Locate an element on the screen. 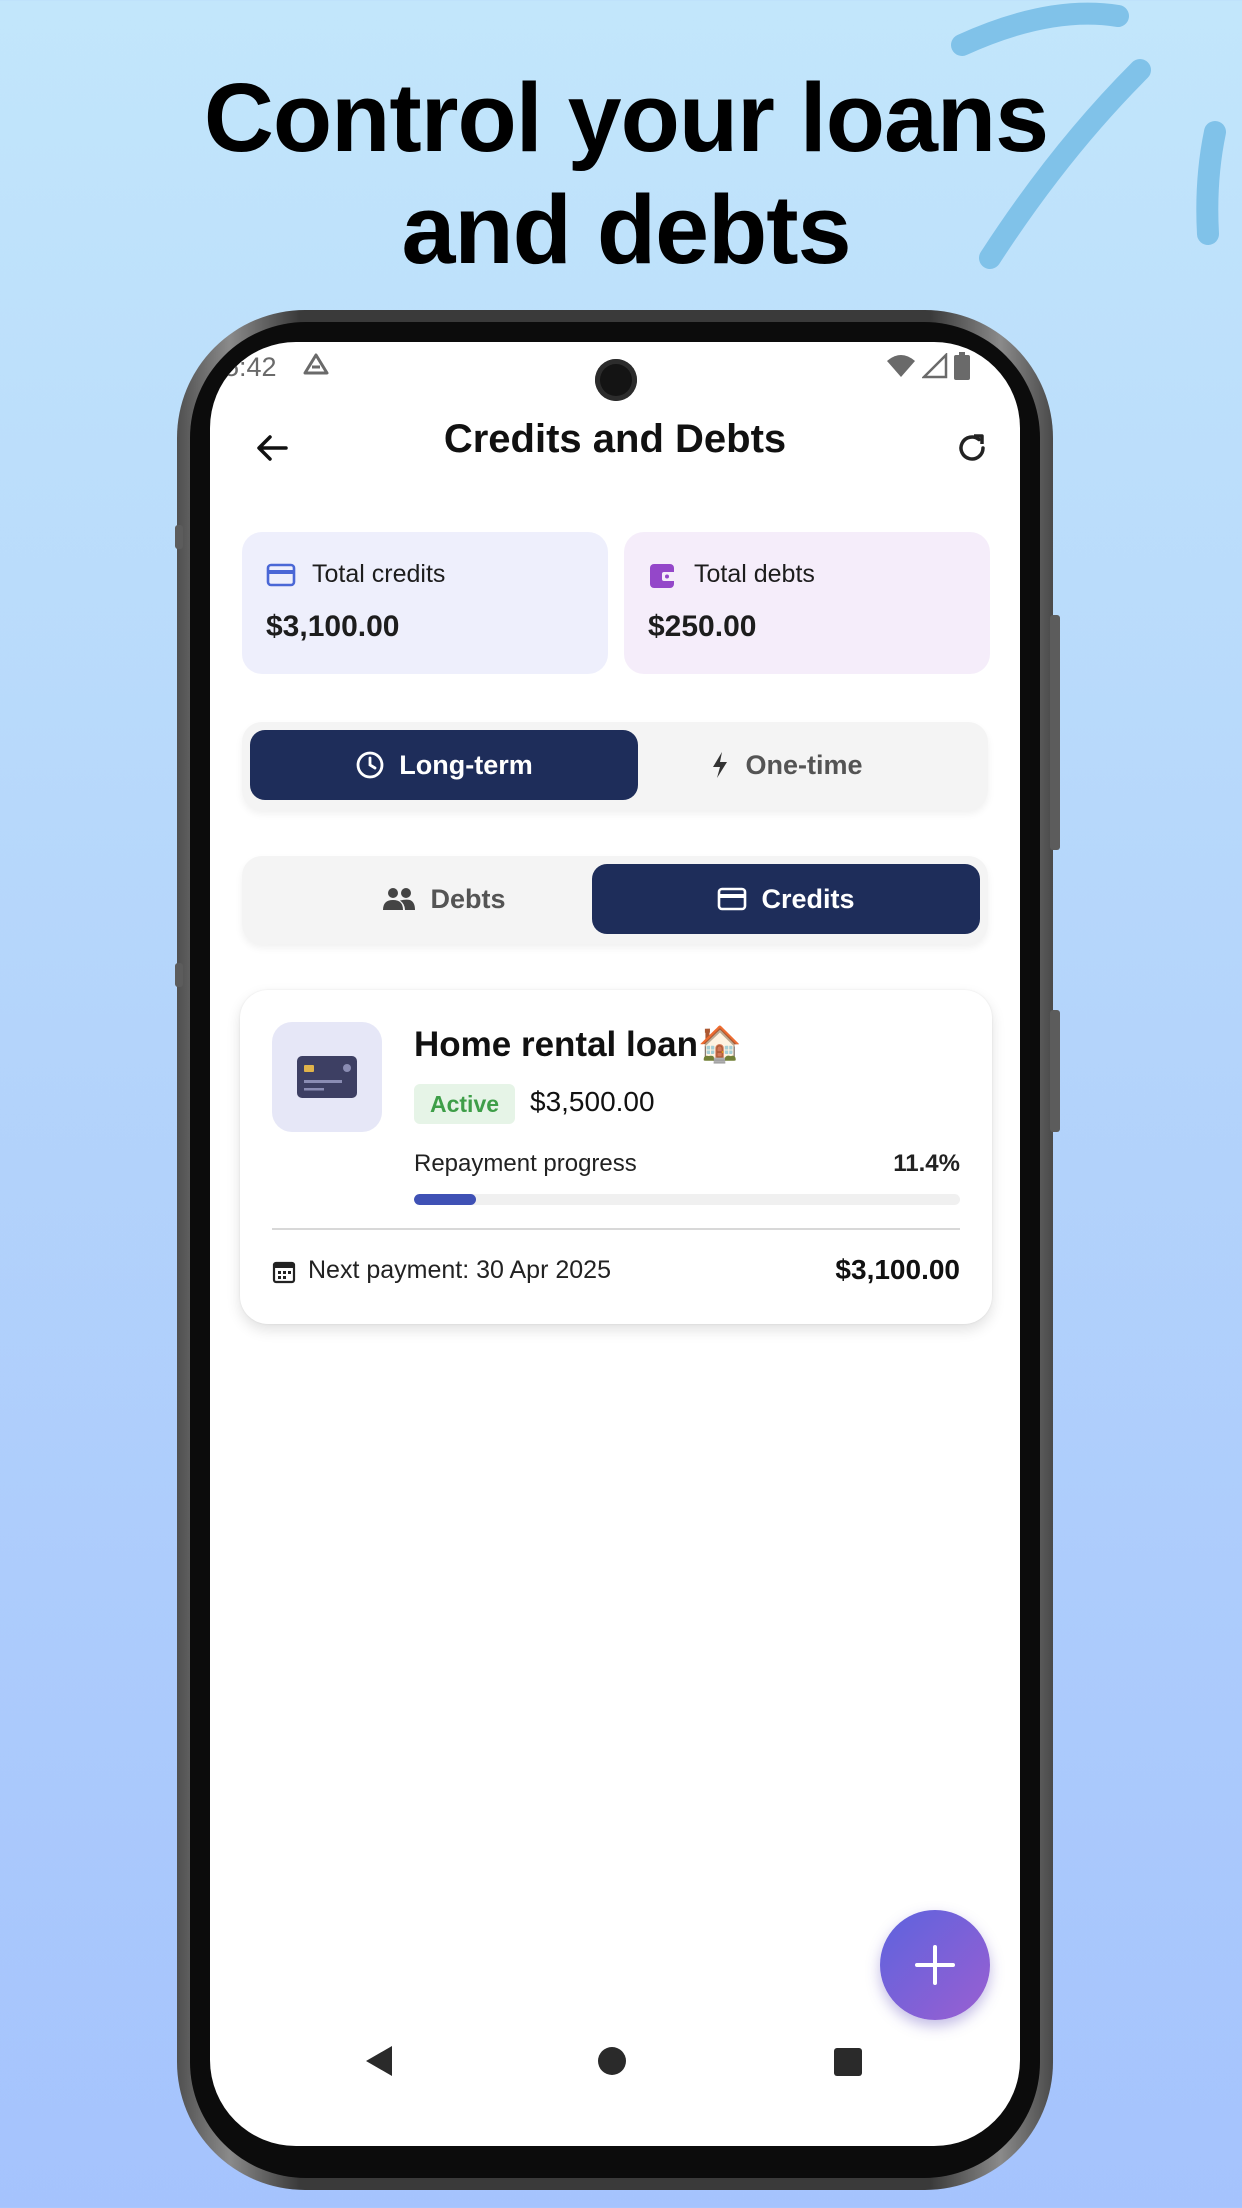 This screenshot has width=1242, height=2208. clock-icon is located at coordinates (370, 765).